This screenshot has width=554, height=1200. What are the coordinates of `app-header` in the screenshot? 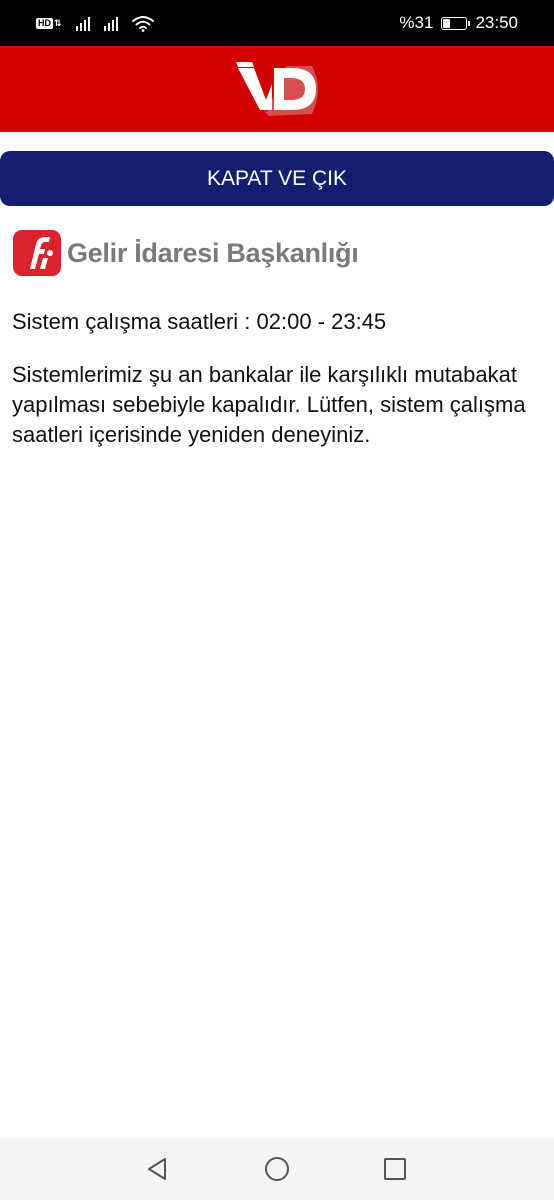 It's located at (277, 89).